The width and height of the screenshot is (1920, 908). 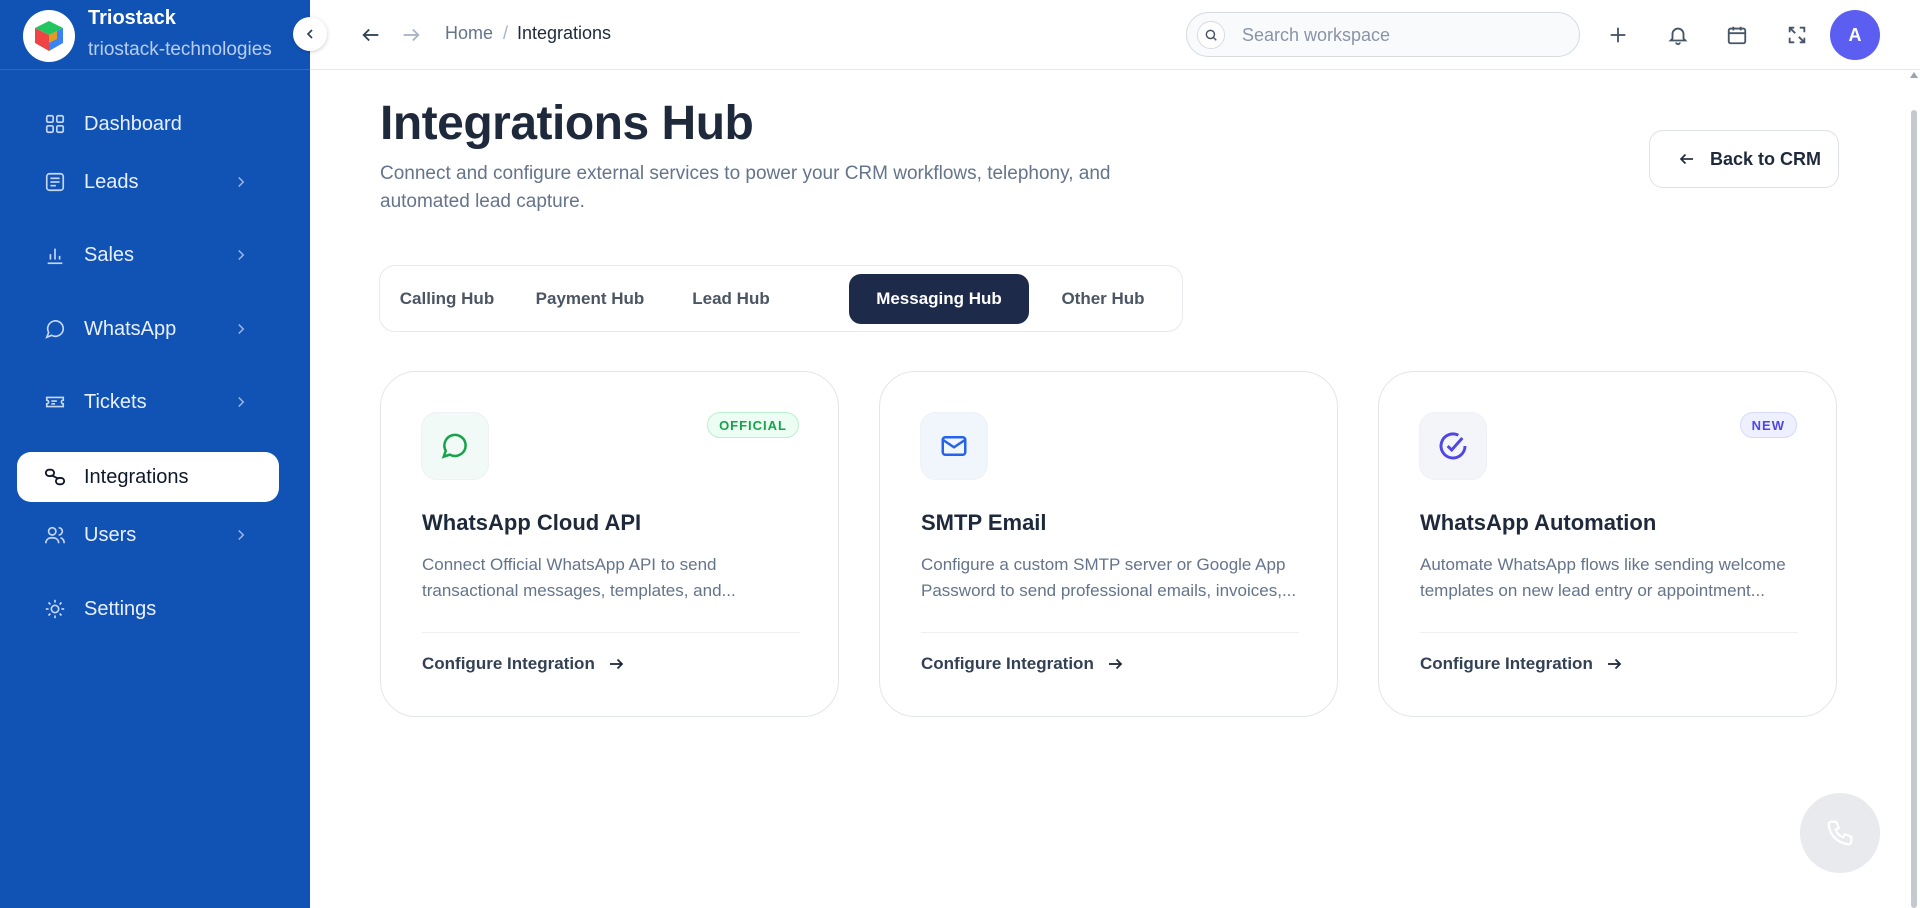 What do you see at coordinates (130, 329) in the screenshot?
I see `sidebar-item-label: WhatsApp` at bounding box center [130, 329].